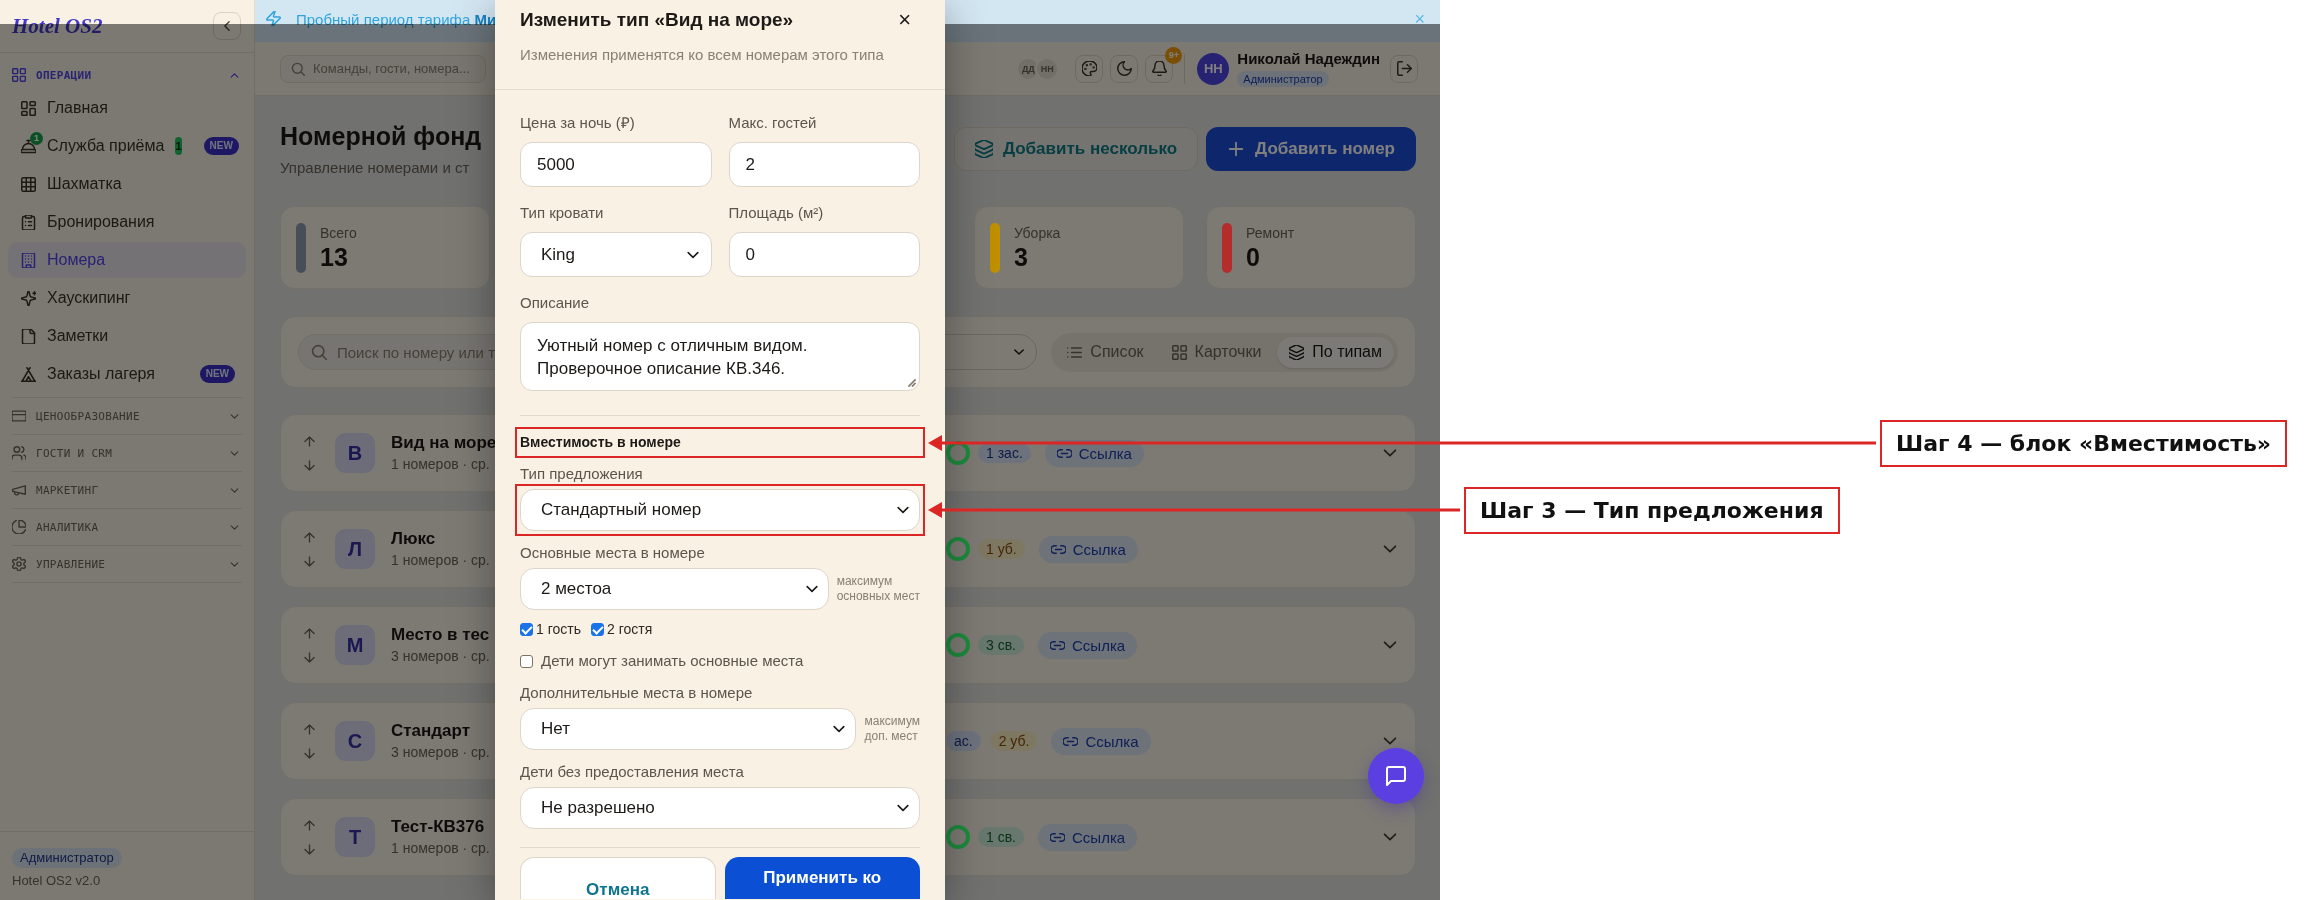 This screenshot has height=900, width=2311. What do you see at coordinates (637, 693) in the screenshot?
I see `field-label: Дополнительные места в номере` at bounding box center [637, 693].